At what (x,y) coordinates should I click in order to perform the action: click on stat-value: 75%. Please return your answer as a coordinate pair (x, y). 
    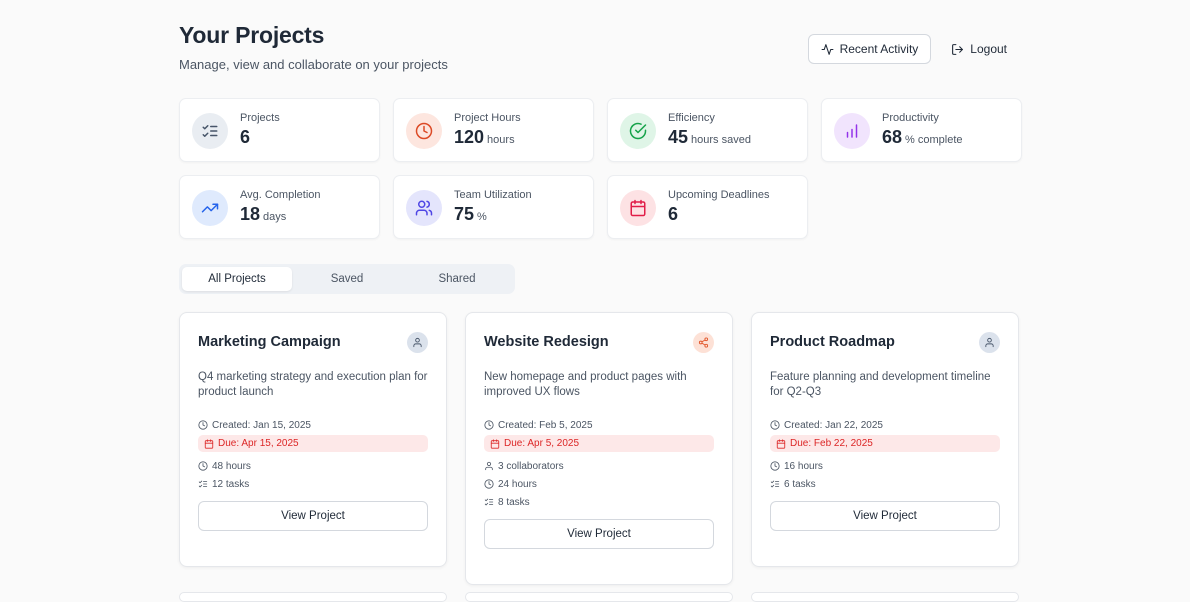
    Looking at the image, I should click on (470, 214).